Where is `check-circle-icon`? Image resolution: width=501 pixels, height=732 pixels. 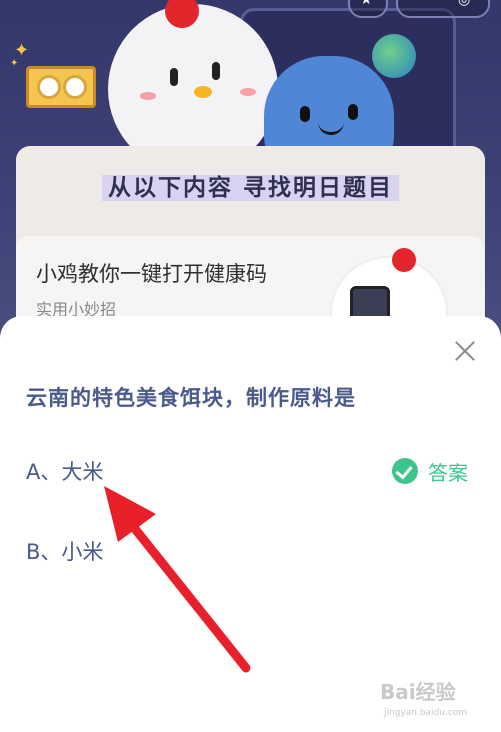 check-circle-icon is located at coordinates (405, 471).